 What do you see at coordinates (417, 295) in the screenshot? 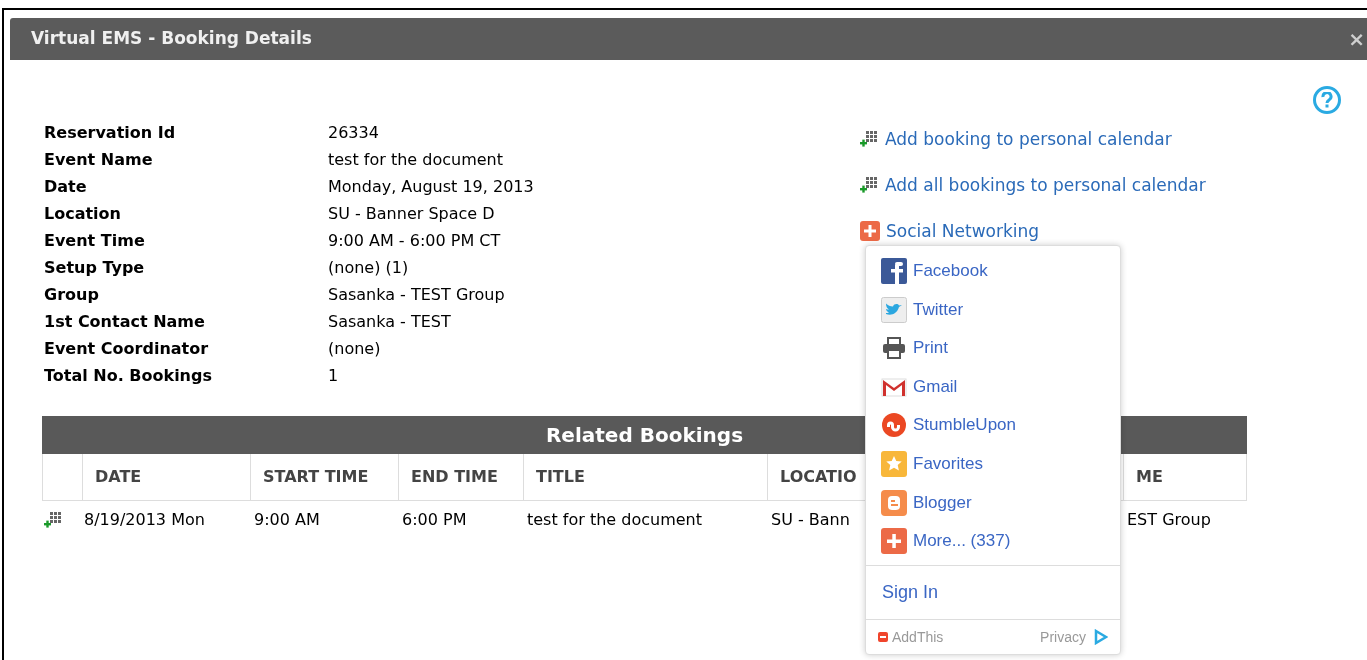
I see `detail-value: Sasanka - TEST Group` at bounding box center [417, 295].